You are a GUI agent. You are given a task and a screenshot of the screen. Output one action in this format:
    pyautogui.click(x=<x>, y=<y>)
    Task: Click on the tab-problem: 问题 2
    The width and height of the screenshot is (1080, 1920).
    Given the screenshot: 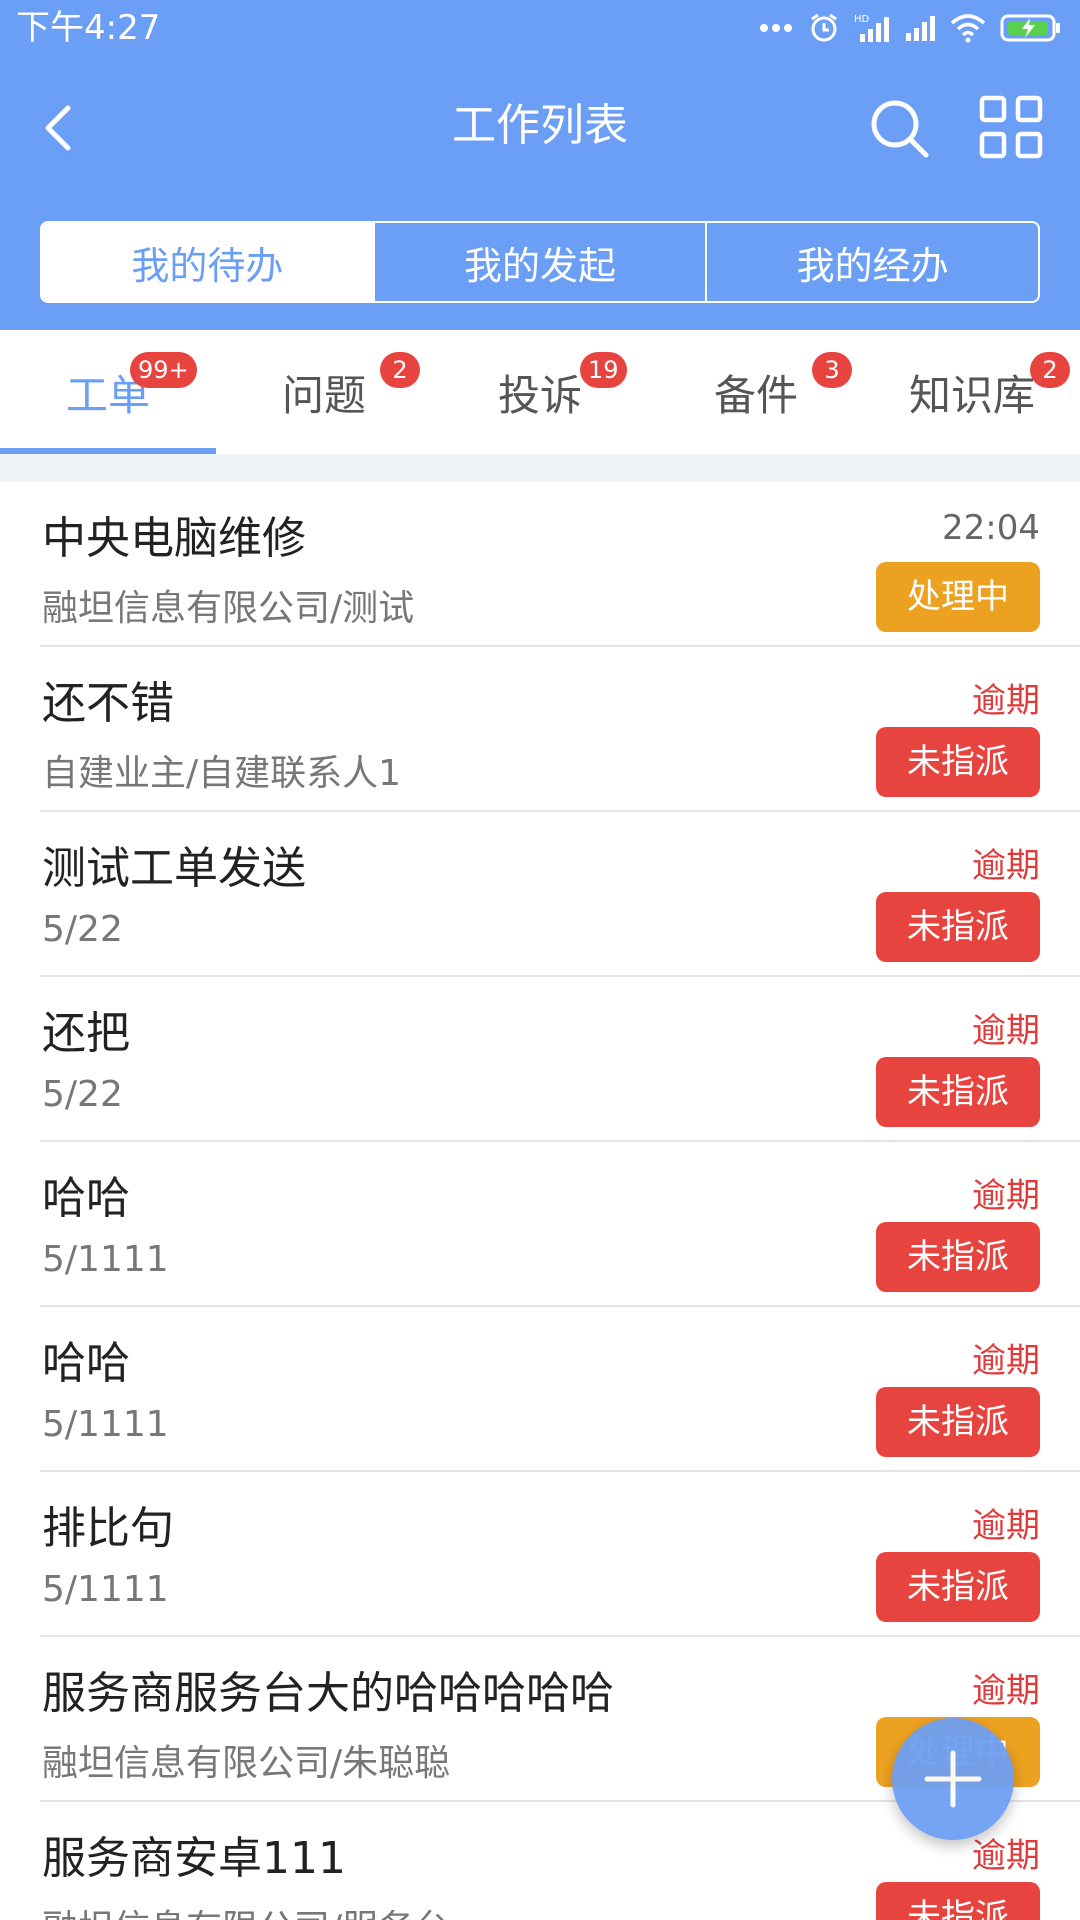 What is the action you would take?
    pyautogui.click(x=324, y=392)
    